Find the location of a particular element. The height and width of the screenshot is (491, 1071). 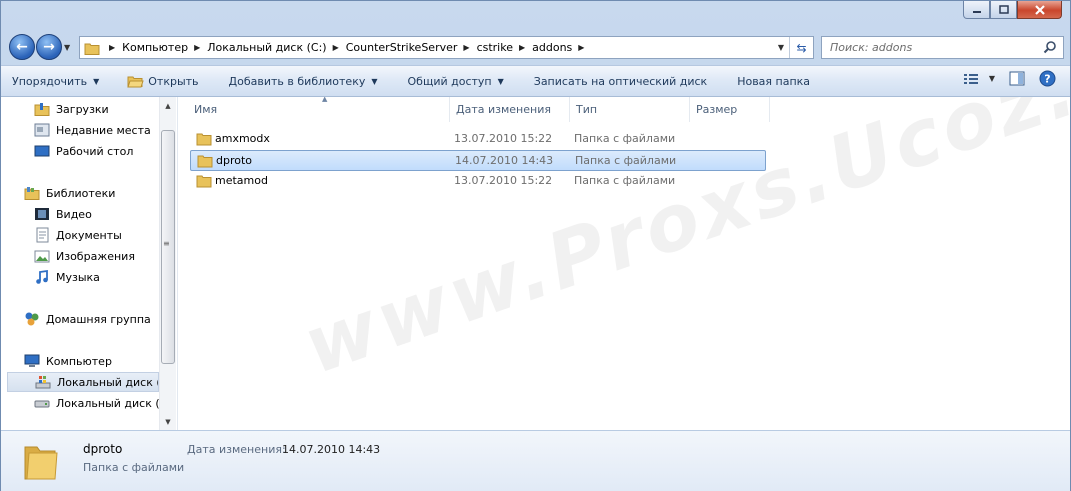

libraries-icon is located at coordinates (32, 193).